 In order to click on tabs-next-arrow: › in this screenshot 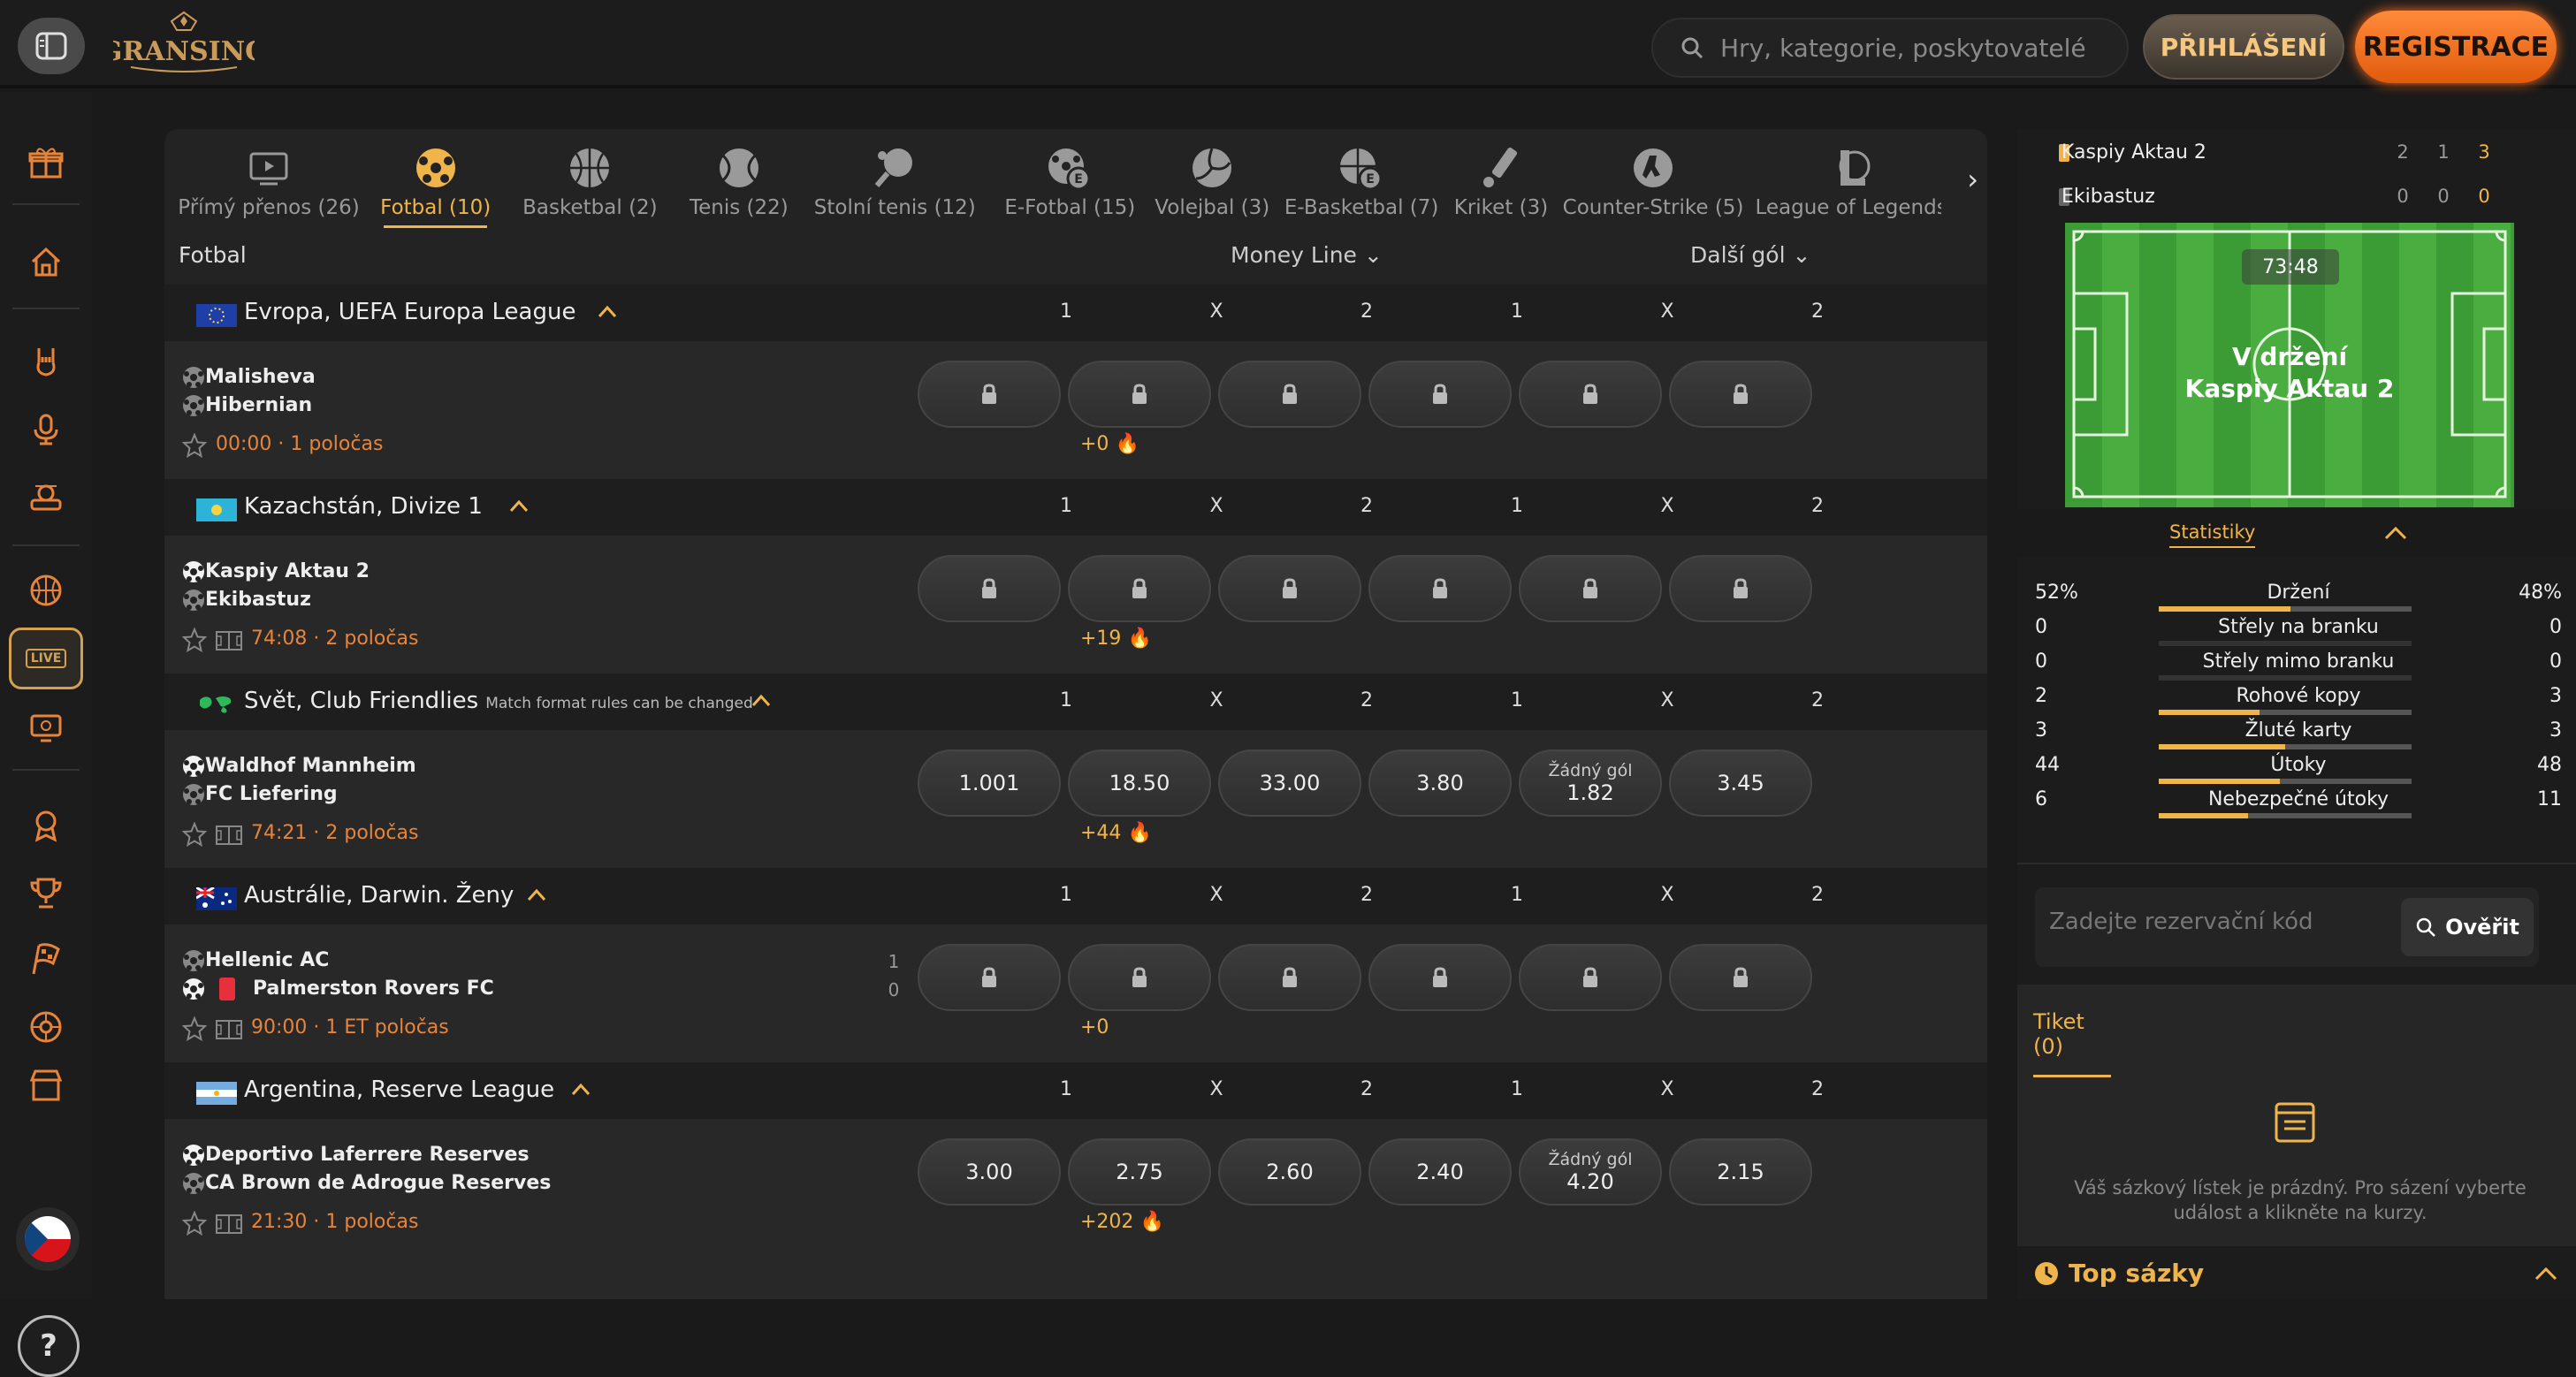, I will do `click(1972, 179)`.